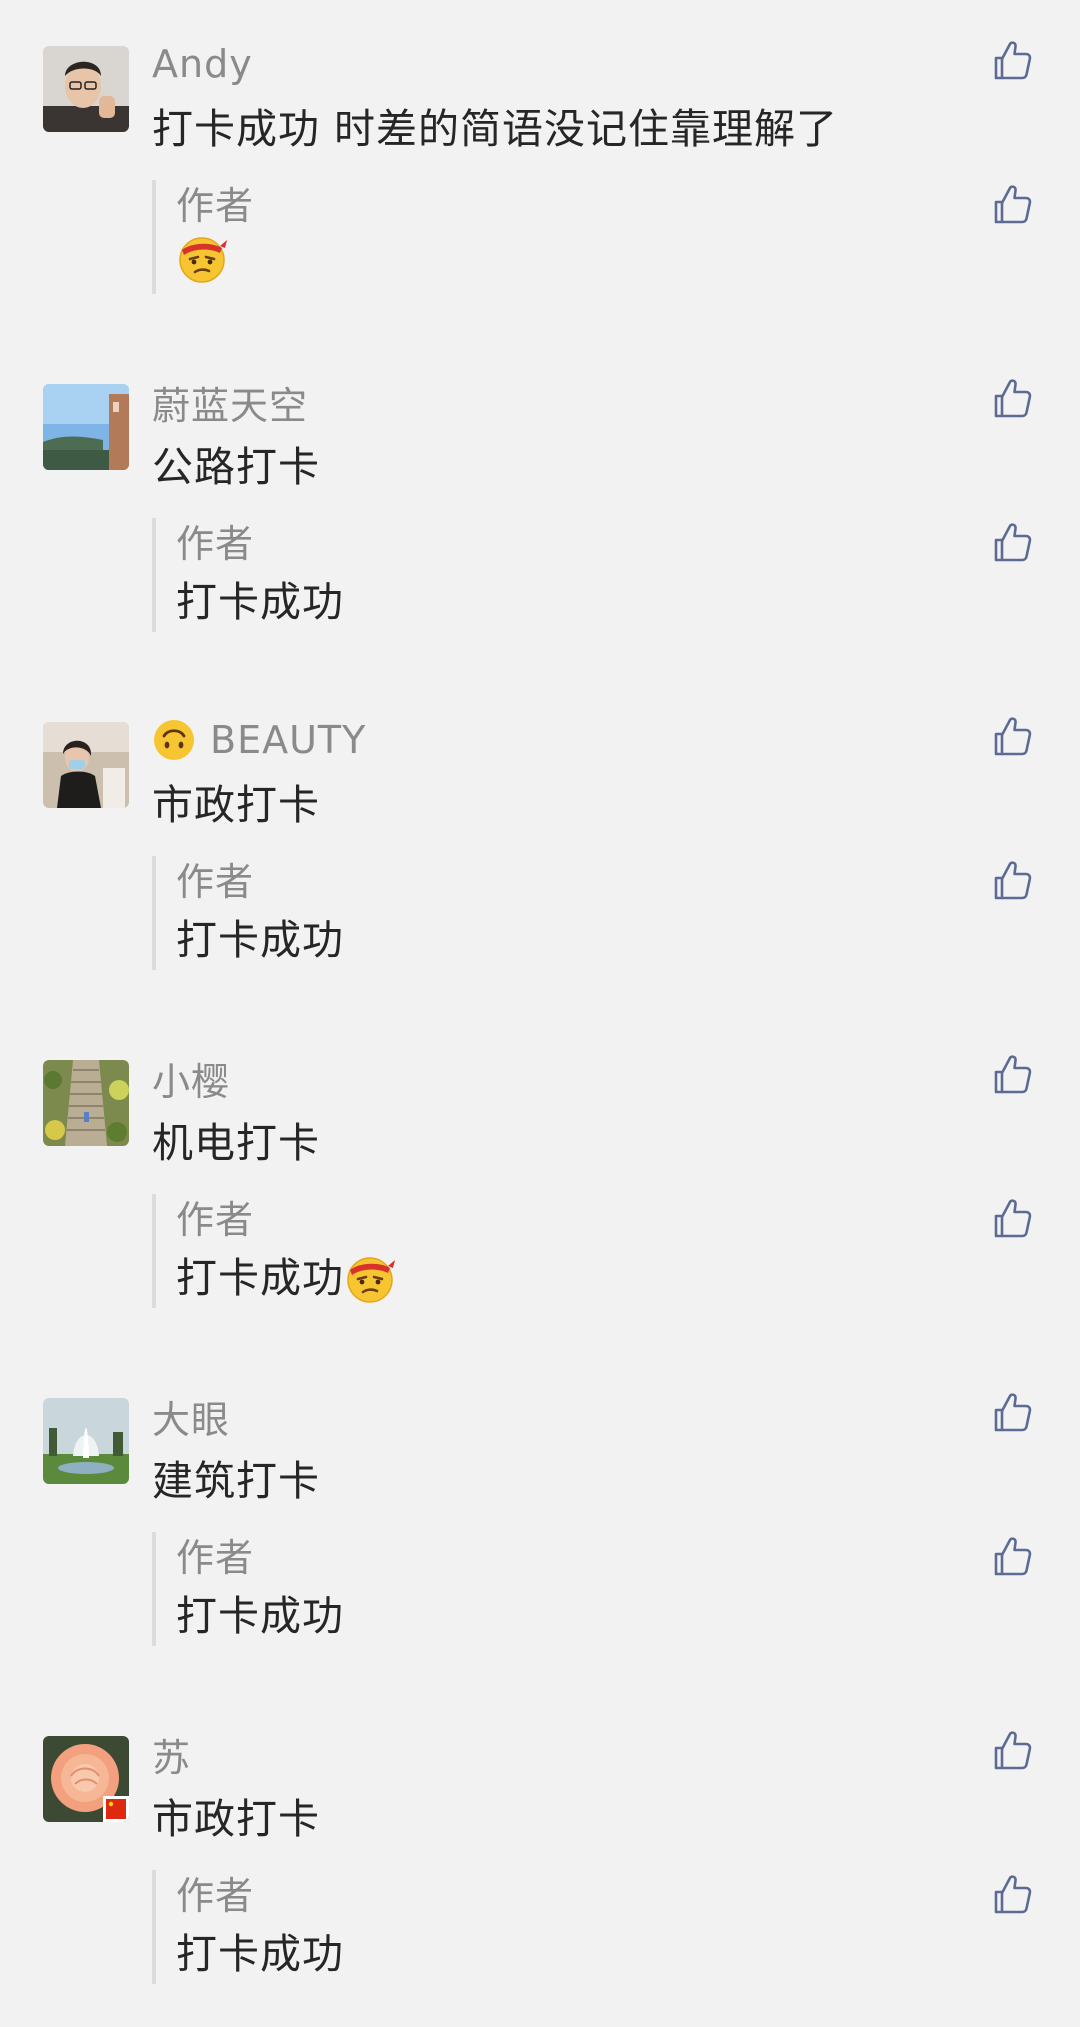 This screenshot has width=1080, height=2027. Describe the element at coordinates (540, 488) in the screenshot. I see `comment-item: 蔚蓝天空 公路打卡 作者 打卡成功` at that location.